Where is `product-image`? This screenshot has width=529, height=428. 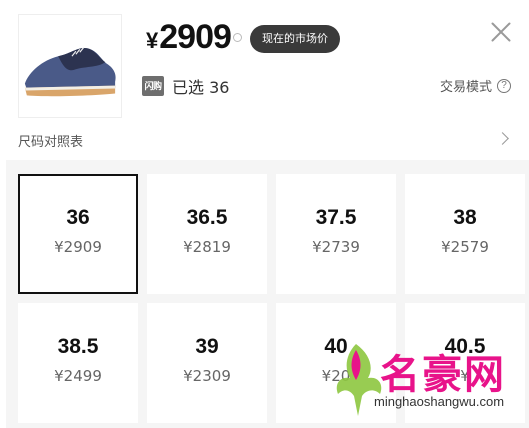
product-image is located at coordinates (70, 66).